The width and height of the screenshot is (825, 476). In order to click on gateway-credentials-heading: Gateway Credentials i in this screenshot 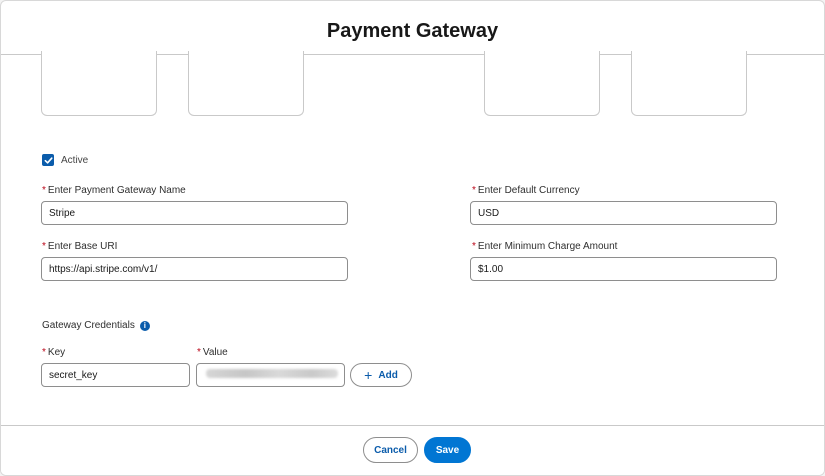, I will do `click(96, 325)`.